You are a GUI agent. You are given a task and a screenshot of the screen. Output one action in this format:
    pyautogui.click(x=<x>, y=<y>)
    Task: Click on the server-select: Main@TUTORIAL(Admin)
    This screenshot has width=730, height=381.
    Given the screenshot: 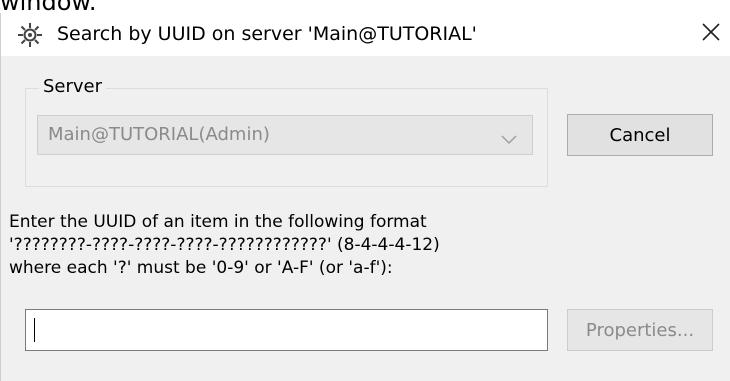 What is the action you would take?
    pyautogui.click(x=285, y=135)
    